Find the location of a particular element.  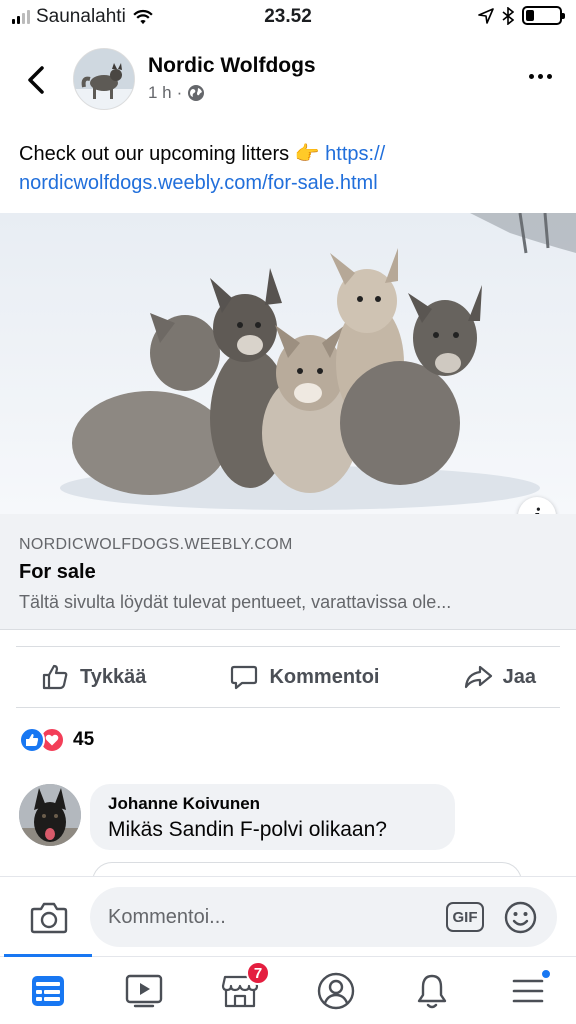

marketplace-badge: 7 is located at coordinates (258, 973).